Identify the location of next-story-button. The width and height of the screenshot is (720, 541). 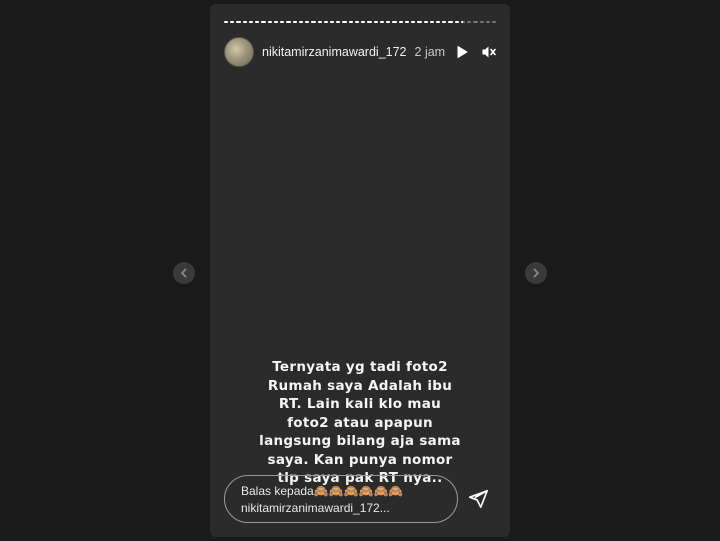
(536, 273).